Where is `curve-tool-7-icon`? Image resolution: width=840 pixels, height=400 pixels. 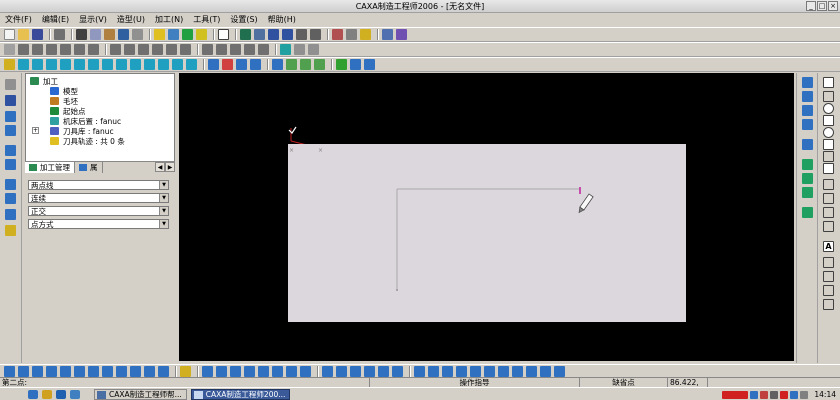 curve-tool-7-icon is located at coordinates (93, 49).